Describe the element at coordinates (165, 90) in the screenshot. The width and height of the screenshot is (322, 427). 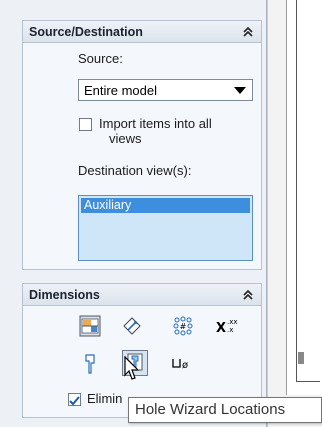
I see `source-dropdown: Entire model` at that location.